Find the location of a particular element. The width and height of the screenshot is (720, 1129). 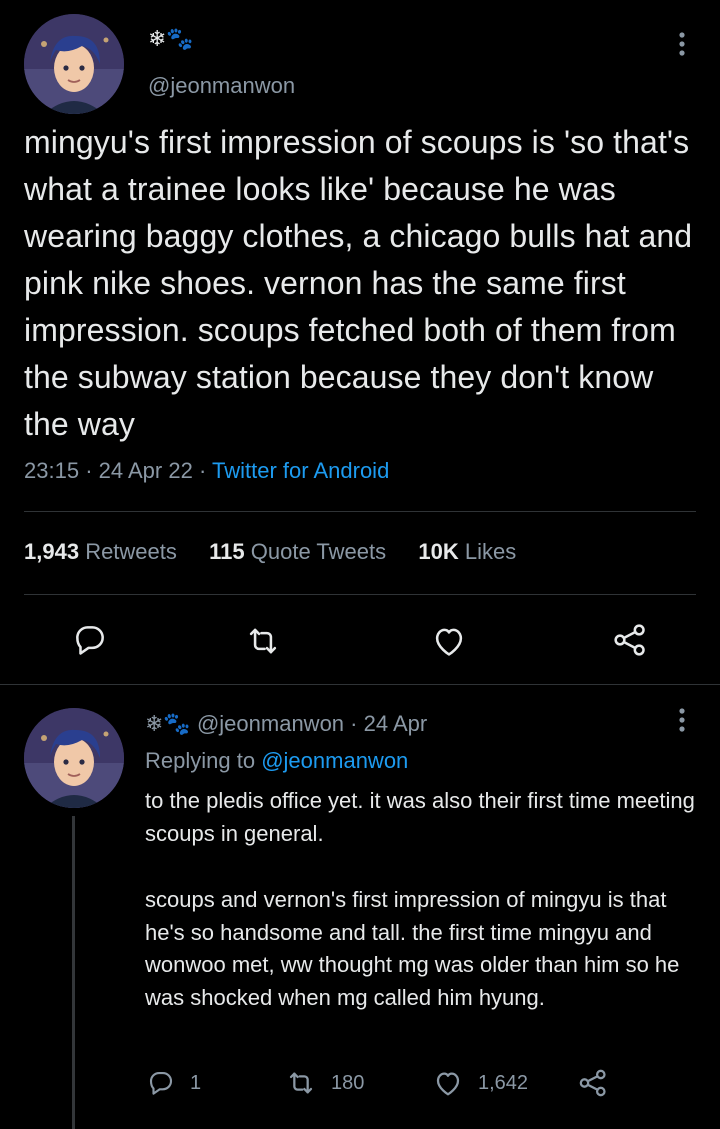

retweets-stat: 1,943 Retweets is located at coordinates (100, 551).